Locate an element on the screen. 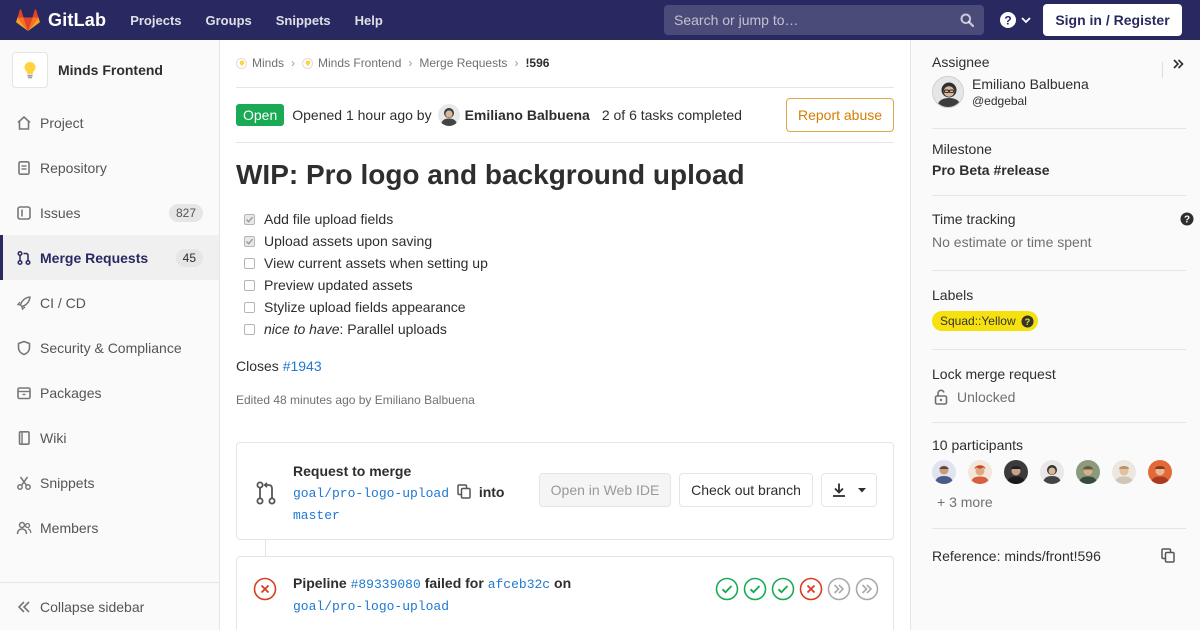 This screenshot has height=630, width=1200. status-badge: Open is located at coordinates (260, 115).